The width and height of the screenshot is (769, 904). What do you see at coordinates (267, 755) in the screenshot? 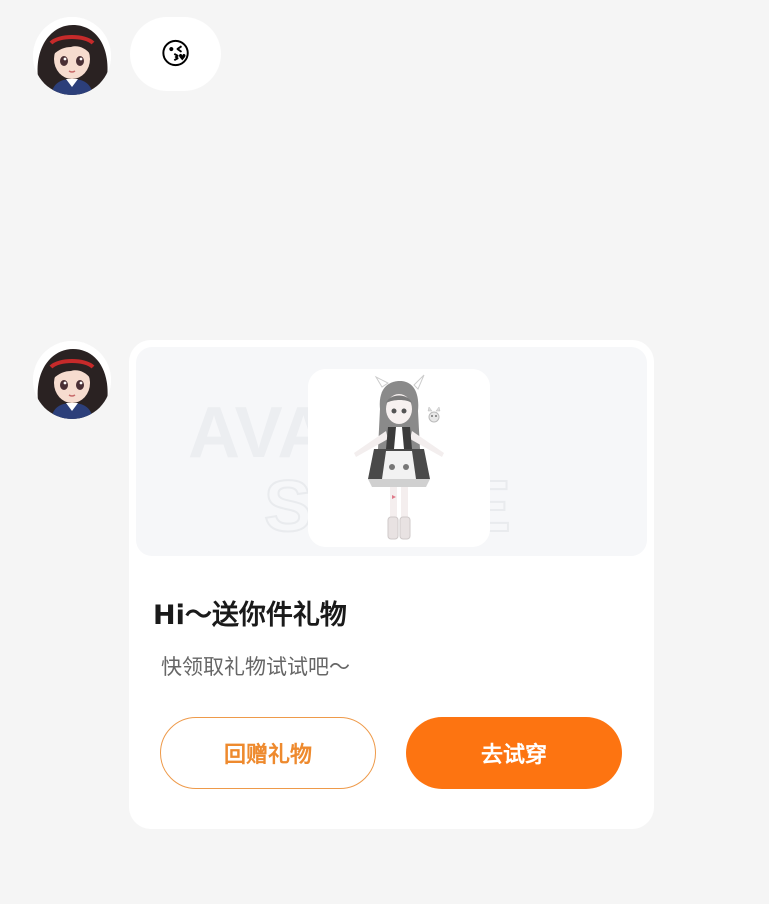
I see `return-gift-button-label: 回赠礼物` at bounding box center [267, 755].